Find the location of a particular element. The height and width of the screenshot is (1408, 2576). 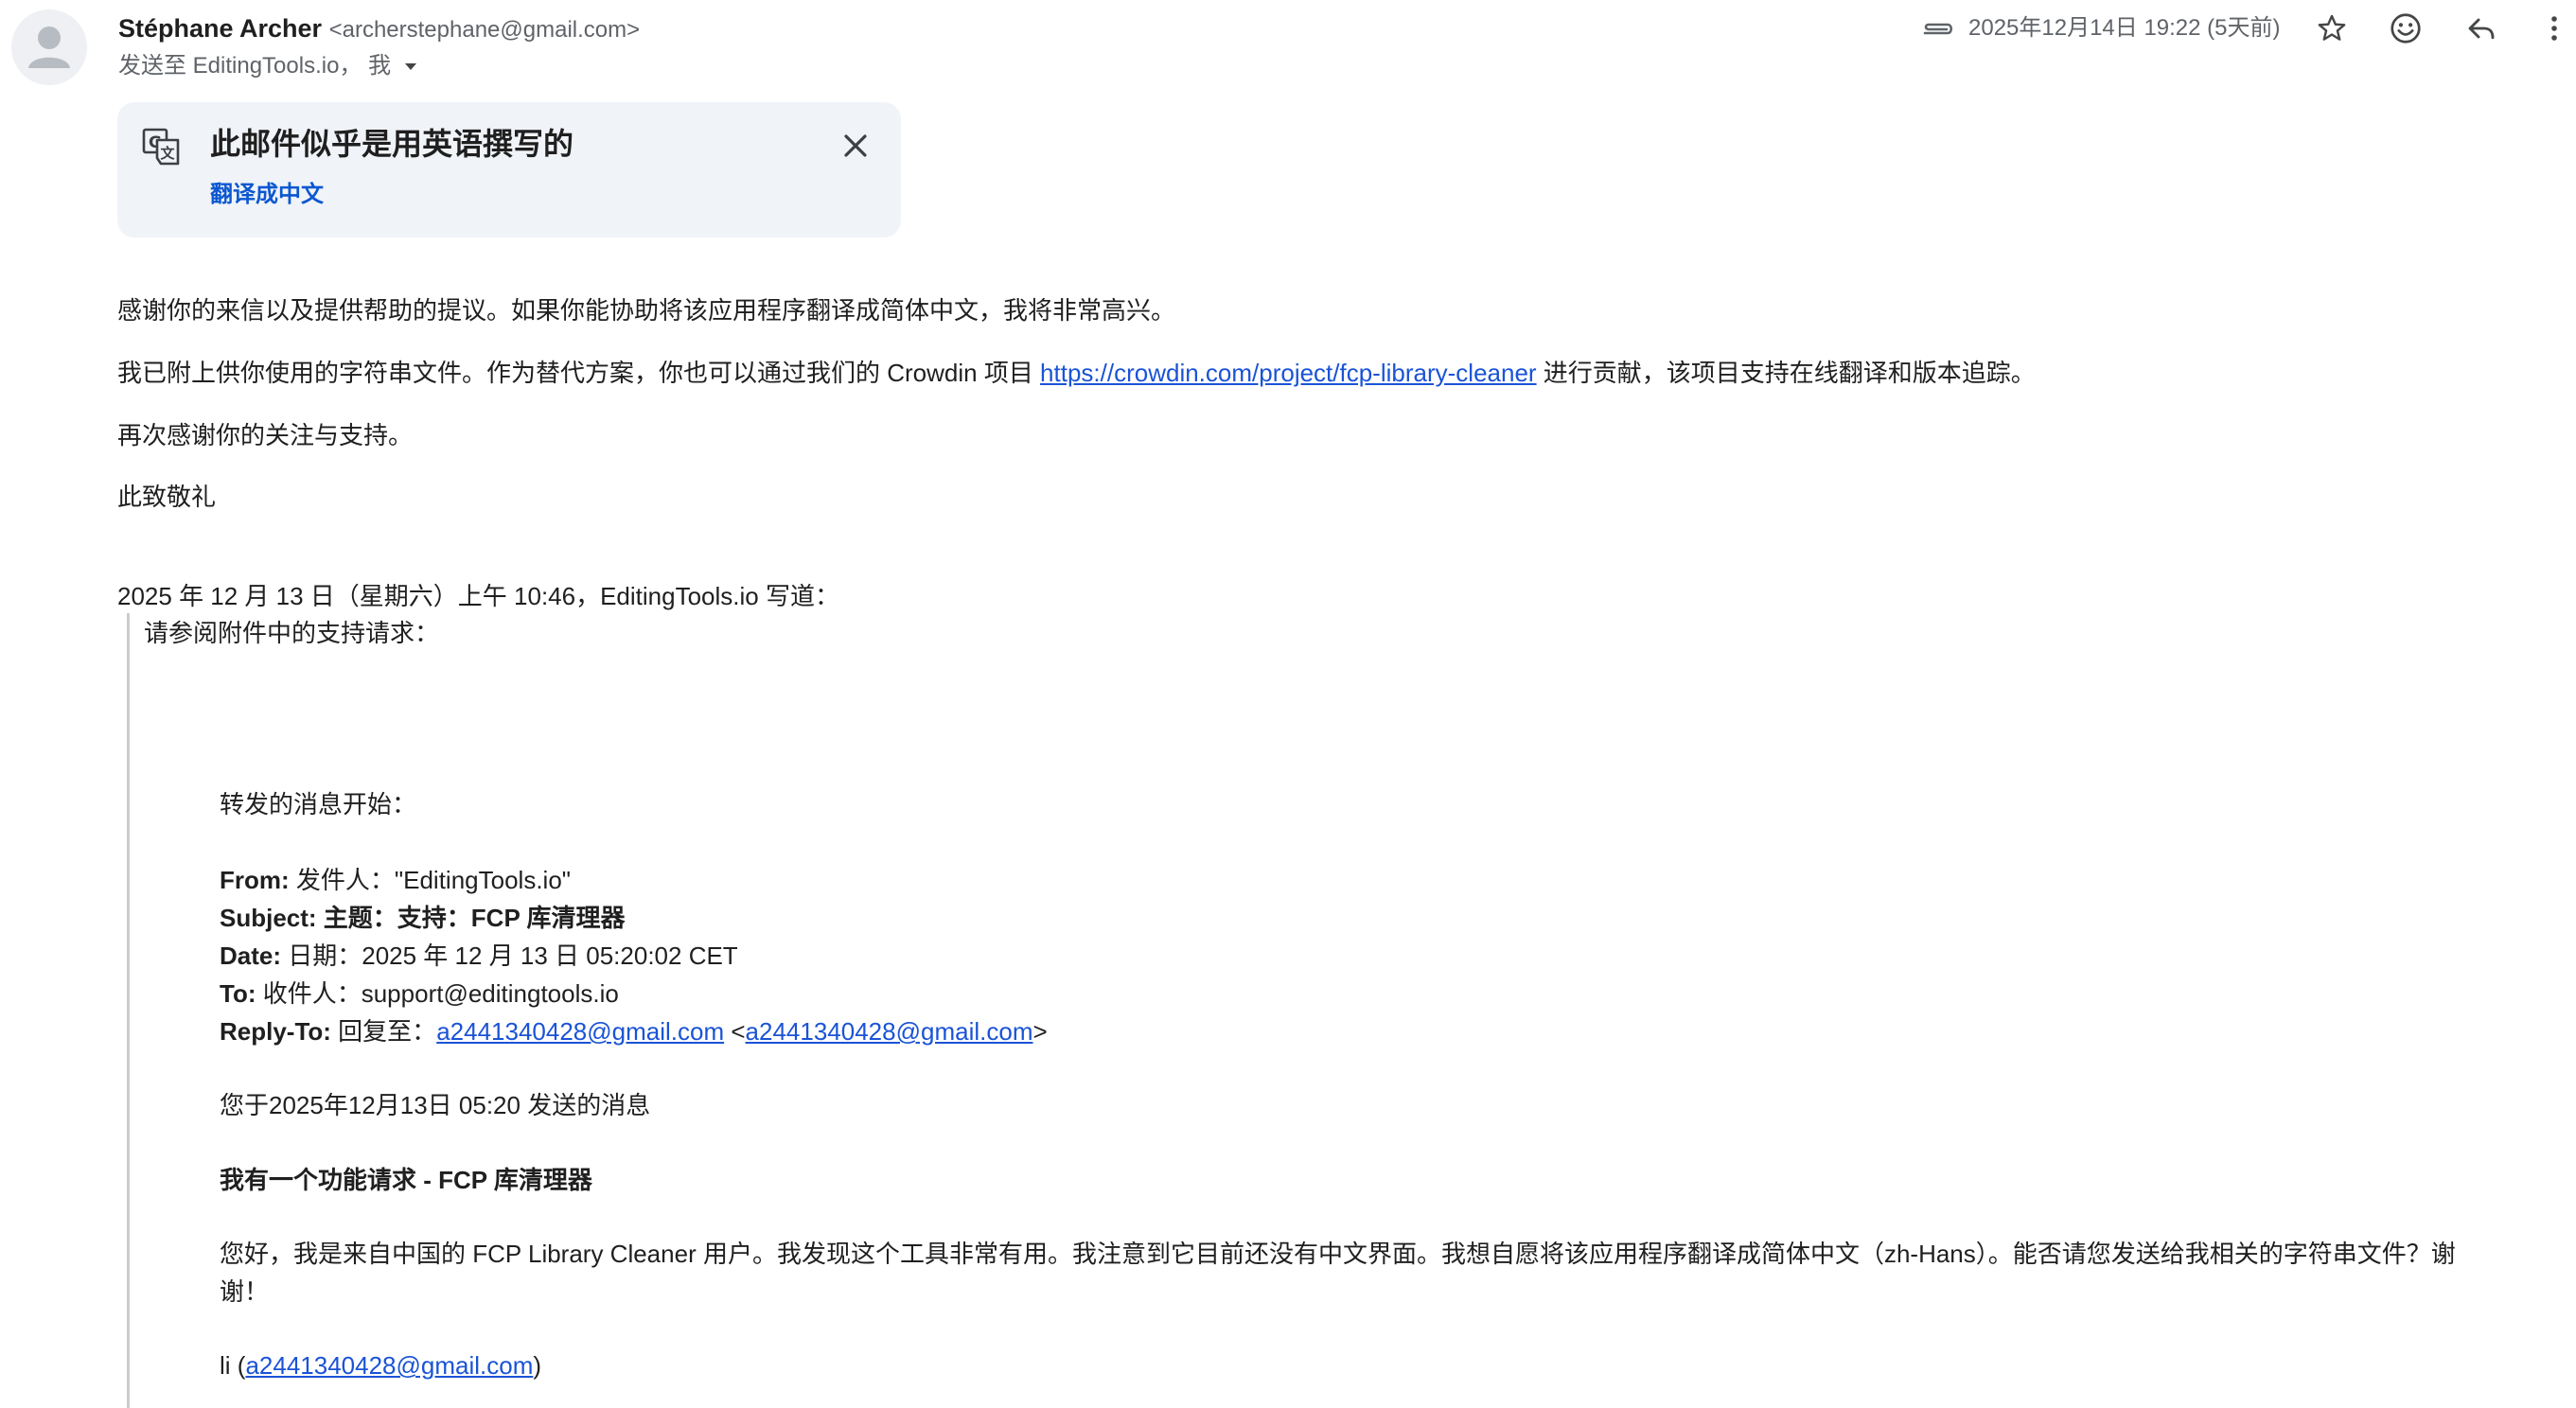

emoji-button is located at coordinates (2405, 29).